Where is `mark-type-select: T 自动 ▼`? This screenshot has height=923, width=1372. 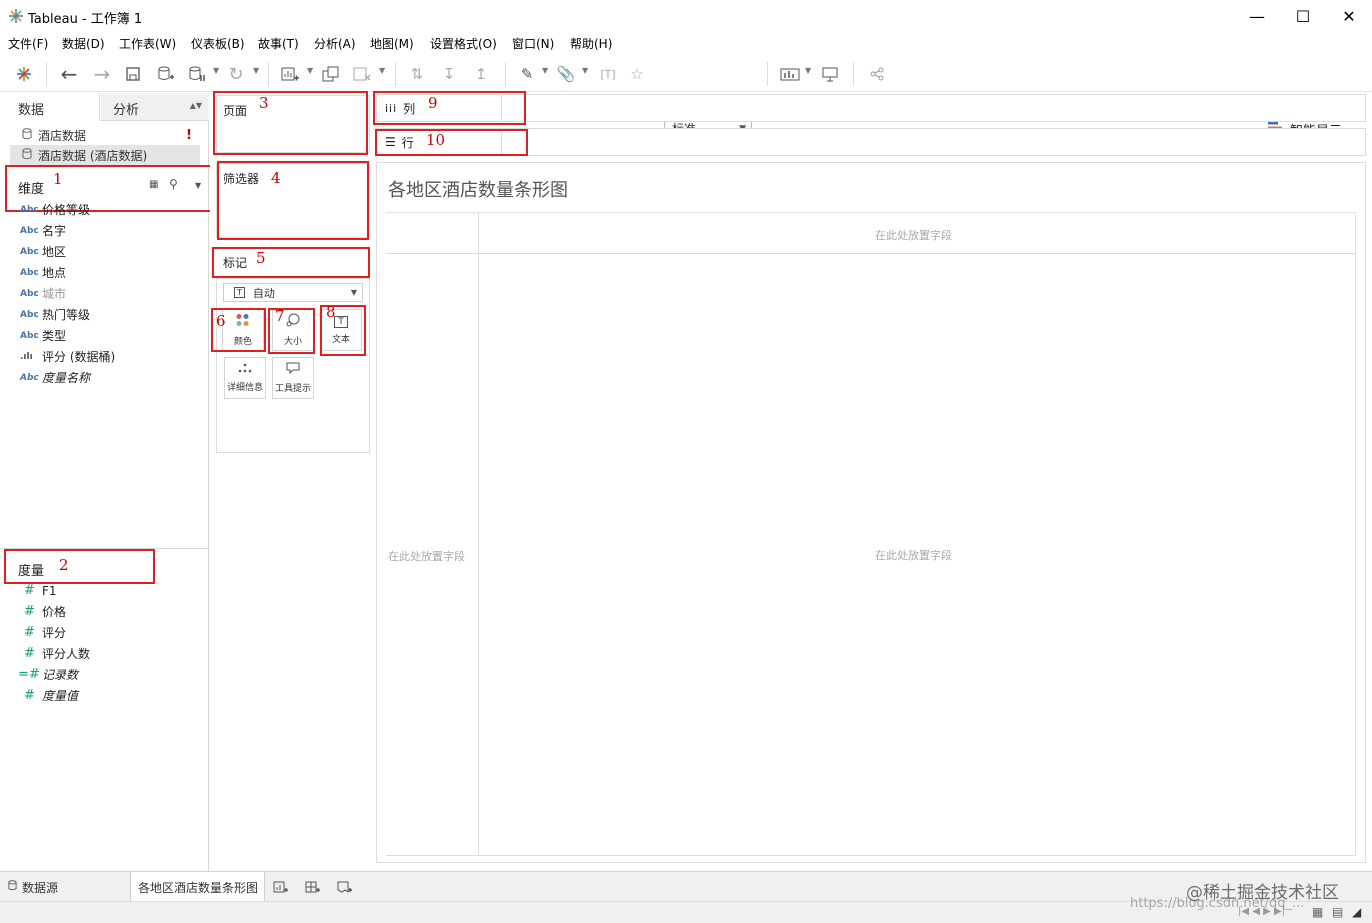 mark-type-select: T 自动 ▼ is located at coordinates (293, 292).